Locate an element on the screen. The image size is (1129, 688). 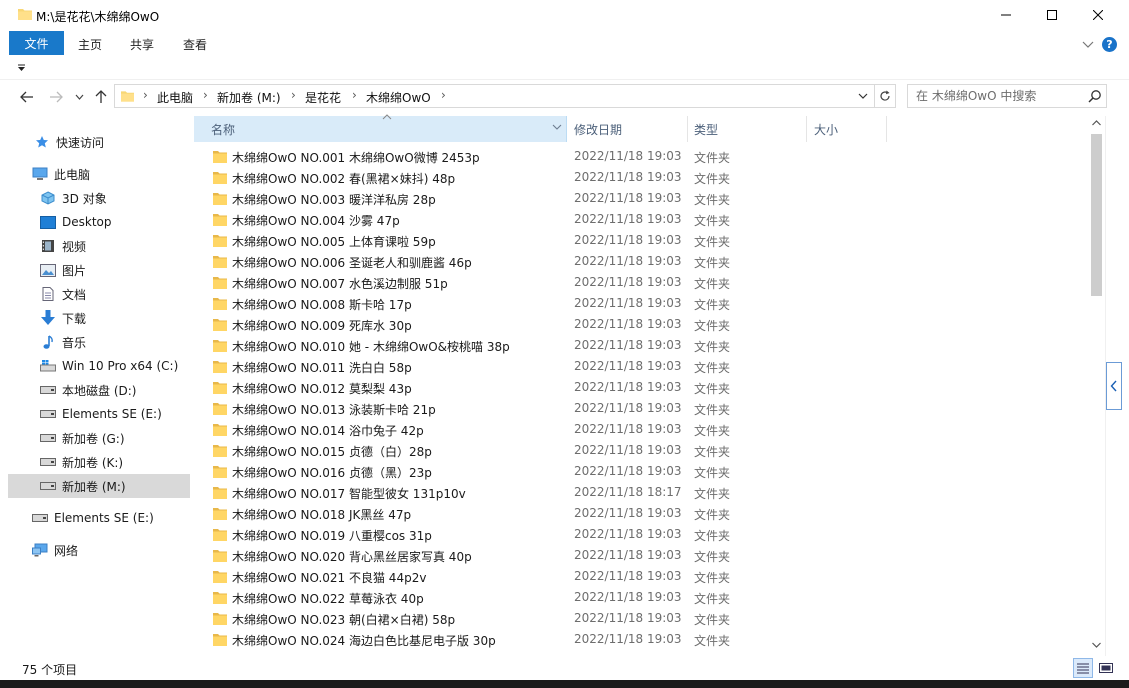
file-name: 木绵绵OwO NO.013 泳装斯卡哈 21p is located at coordinates (334, 410).